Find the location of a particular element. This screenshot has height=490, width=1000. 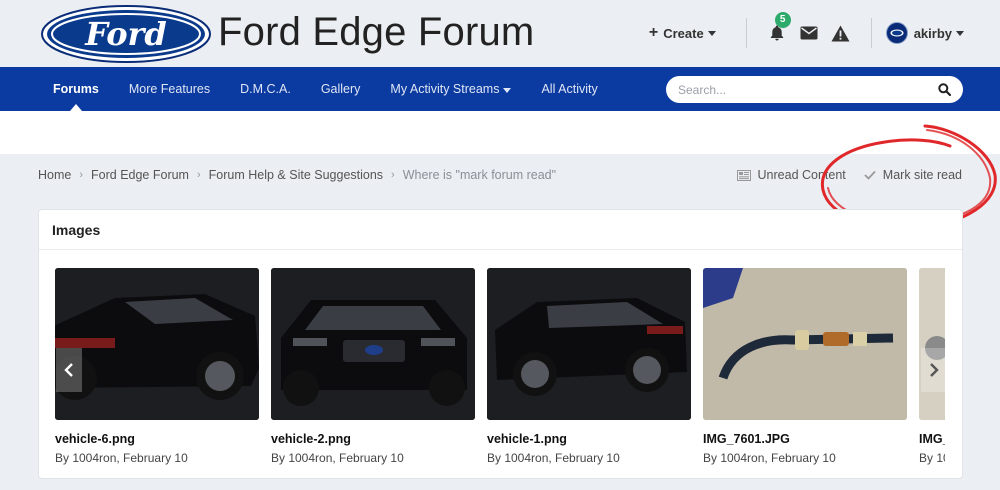

widget-title: Images is located at coordinates (500, 230).